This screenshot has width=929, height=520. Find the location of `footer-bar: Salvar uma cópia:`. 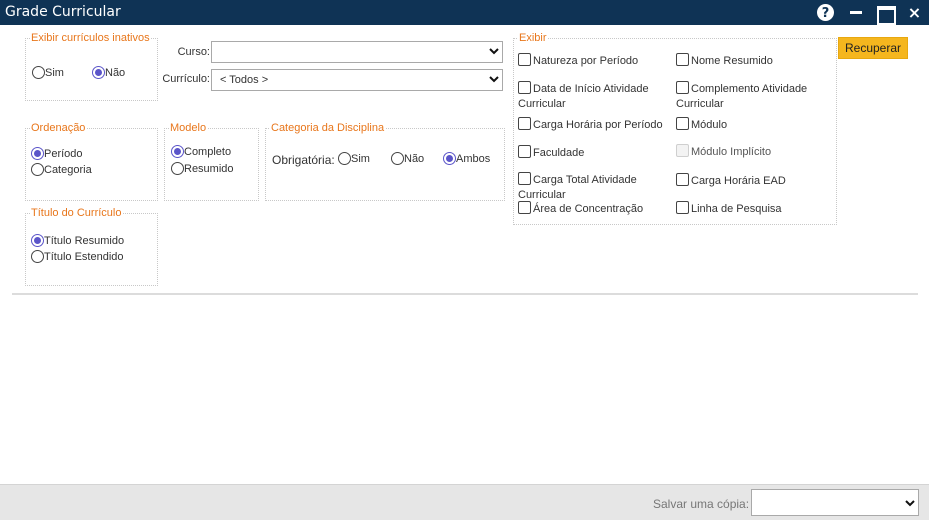

footer-bar: Salvar uma cópia: is located at coordinates (464, 502).